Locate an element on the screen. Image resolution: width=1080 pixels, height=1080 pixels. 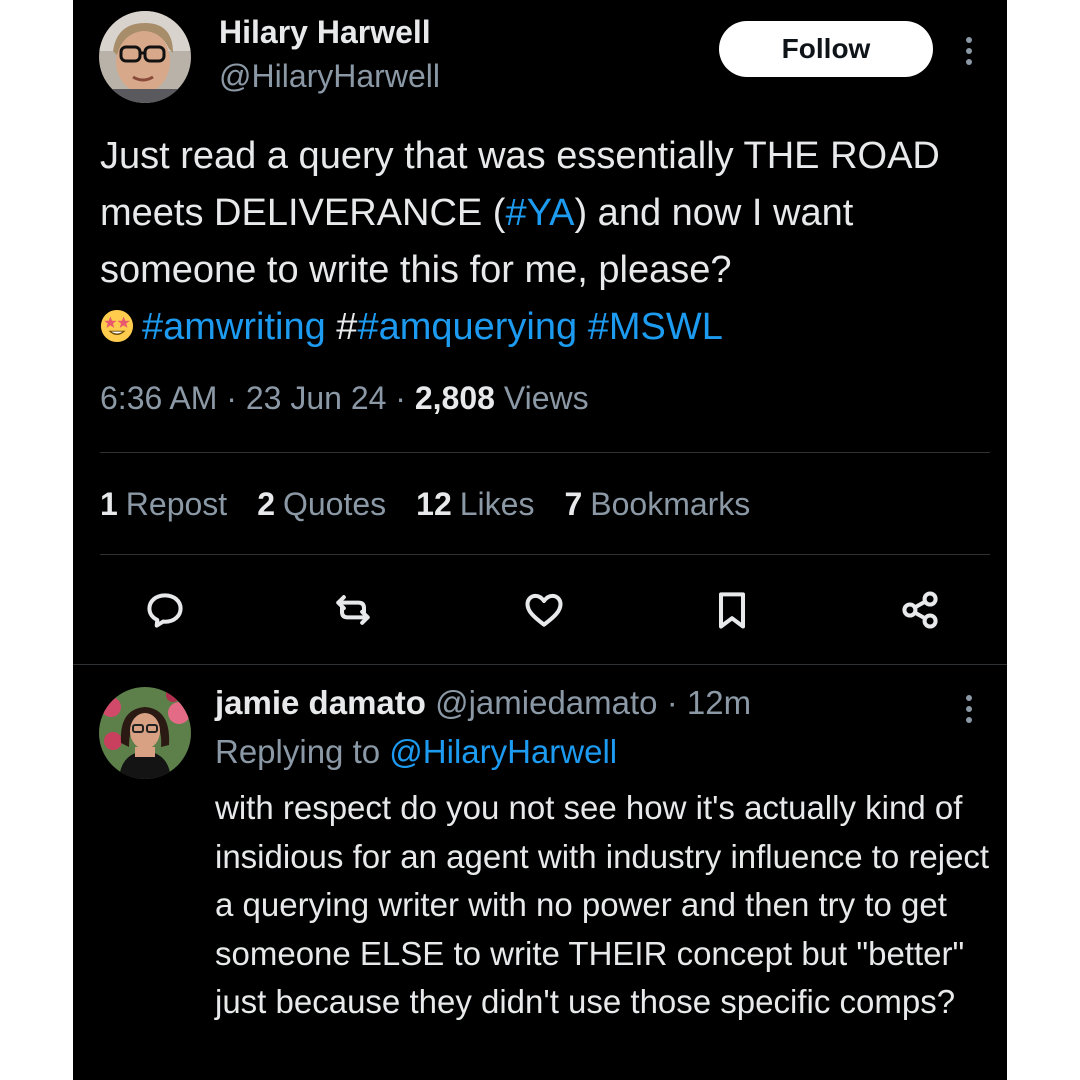
extra-hash: # is located at coordinates (347, 327).